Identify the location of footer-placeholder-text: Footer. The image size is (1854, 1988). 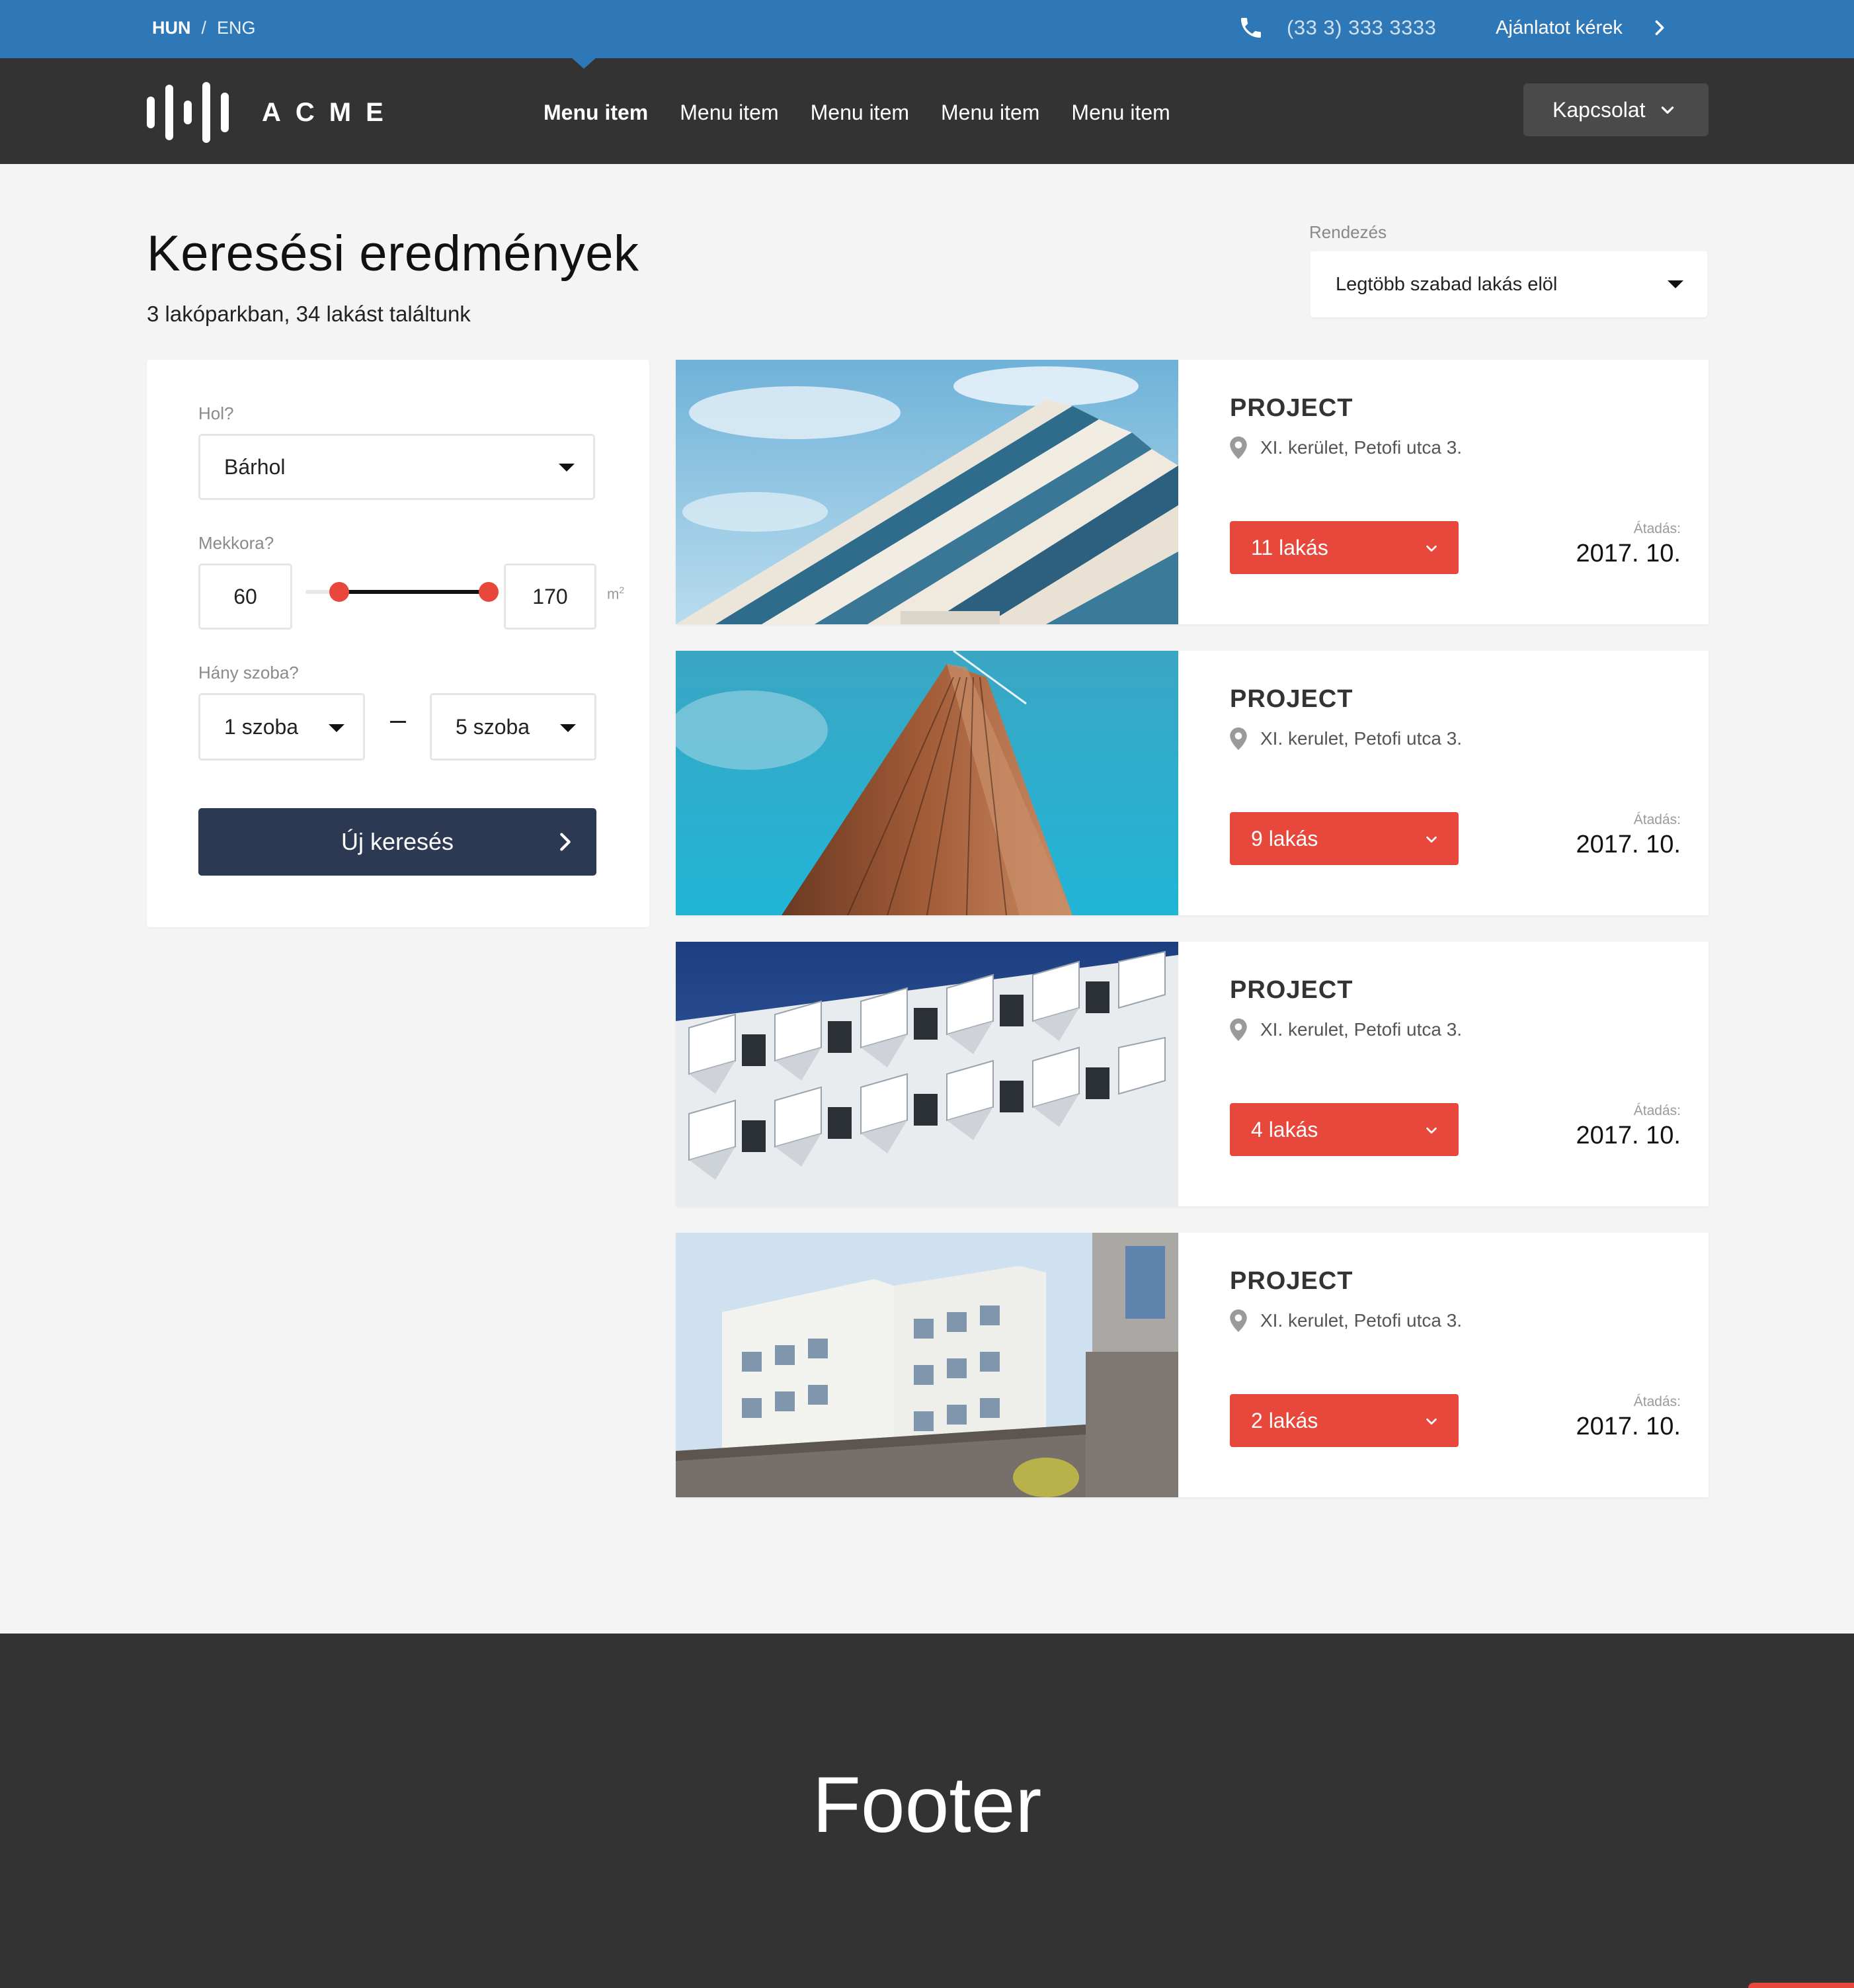
(927, 1805).